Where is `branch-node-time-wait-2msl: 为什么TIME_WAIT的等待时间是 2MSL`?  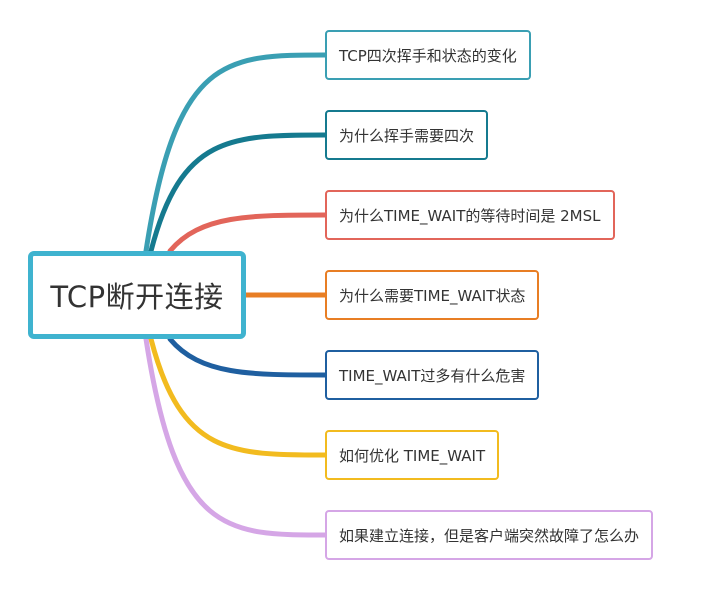 branch-node-time-wait-2msl: 为什么TIME_WAIT的等待时间是 2MSL is located at coordinates (470, 215).